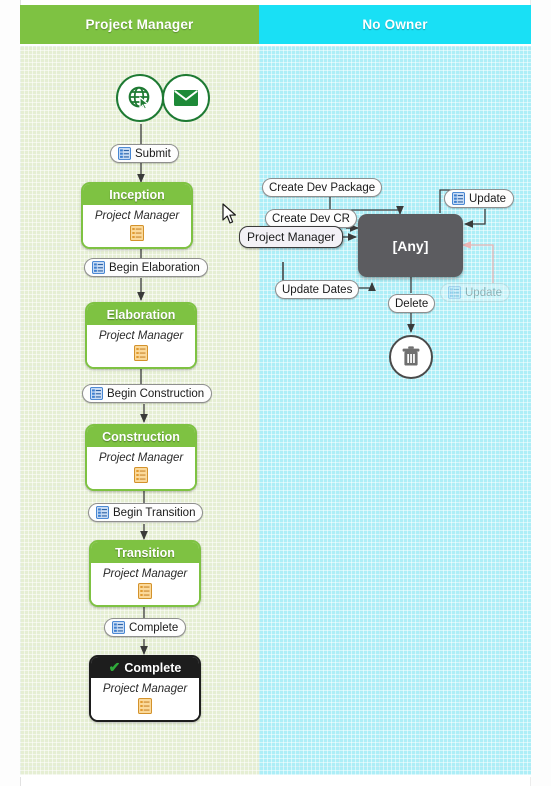 Image resolution: width=551 pixels, height=786 pixels. Describe the element at coordinates (137, 194) in the screenshot. I see `state-title: Inception` at that location.